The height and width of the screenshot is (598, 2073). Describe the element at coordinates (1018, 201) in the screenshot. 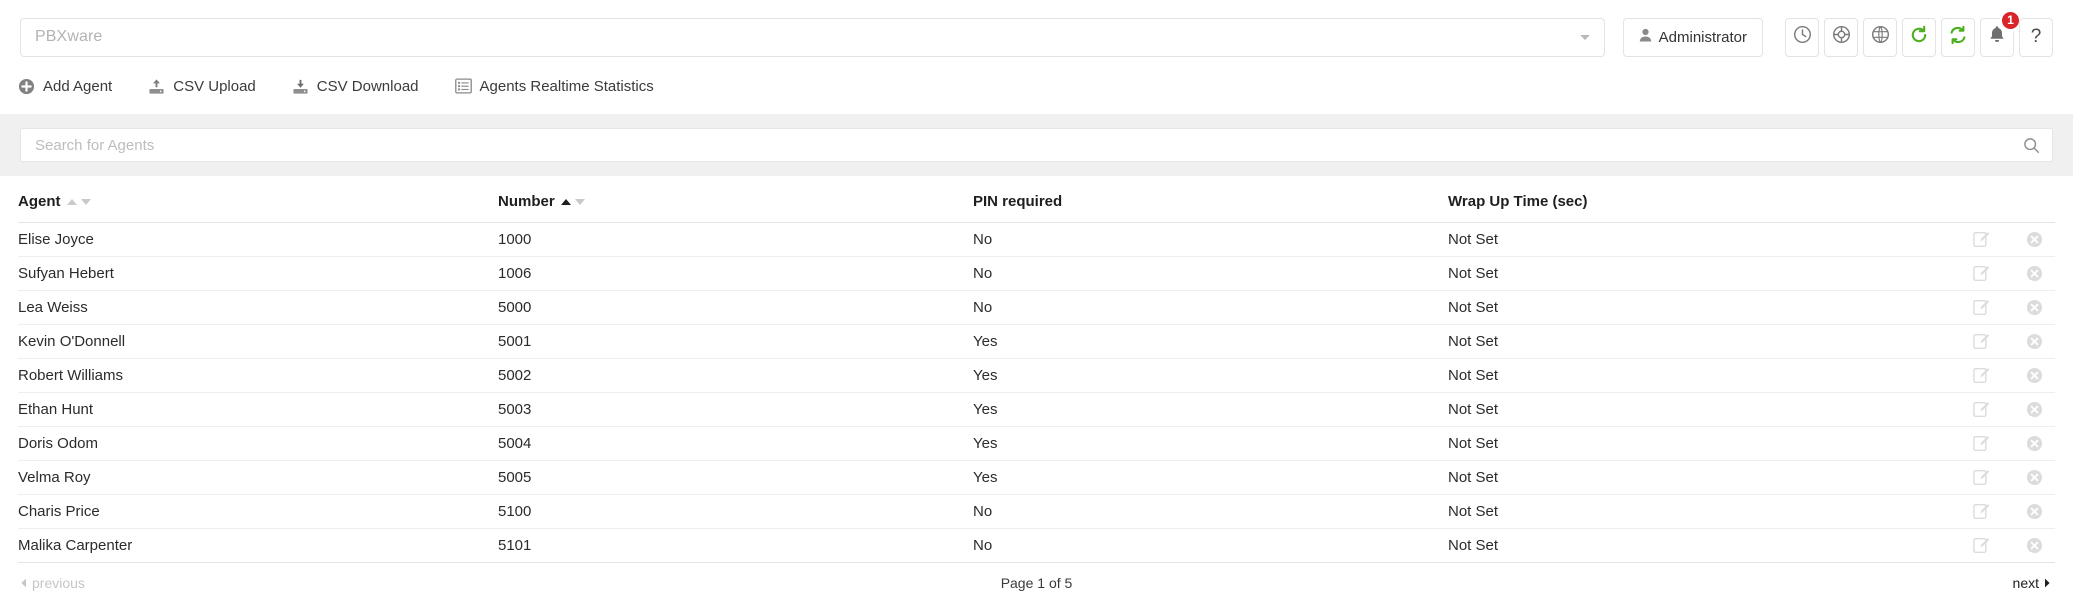

I see `column-header-pin-required-label: PIN required` at that location.